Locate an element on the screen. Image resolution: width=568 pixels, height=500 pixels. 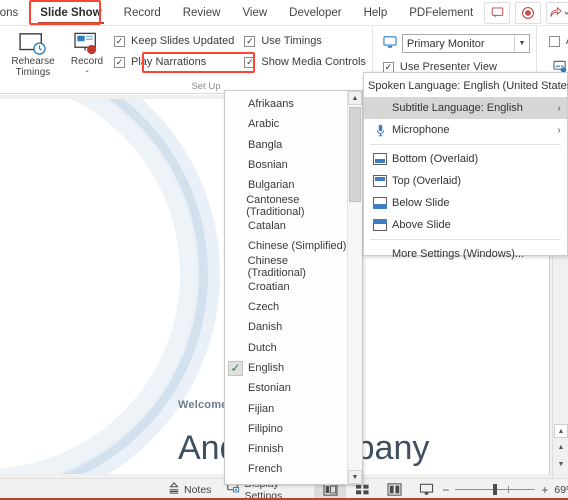
tab-review: Review is located at coordinates (202, 13).